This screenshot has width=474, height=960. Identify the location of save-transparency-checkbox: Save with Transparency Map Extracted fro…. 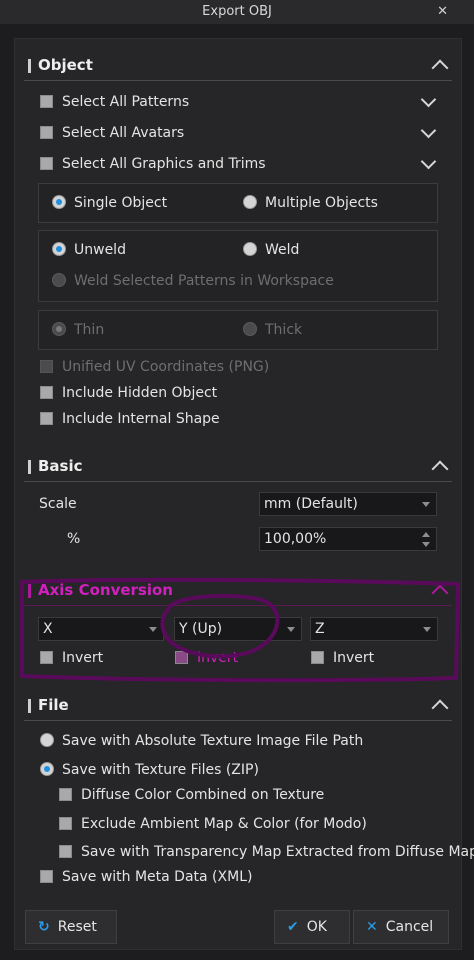
(266, 852).